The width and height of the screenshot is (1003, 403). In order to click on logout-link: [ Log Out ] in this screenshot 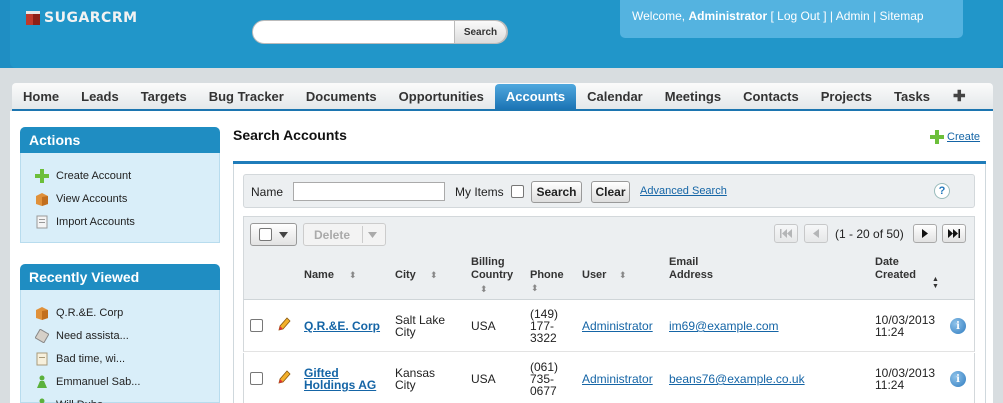, I will do `click(799, 16)`.